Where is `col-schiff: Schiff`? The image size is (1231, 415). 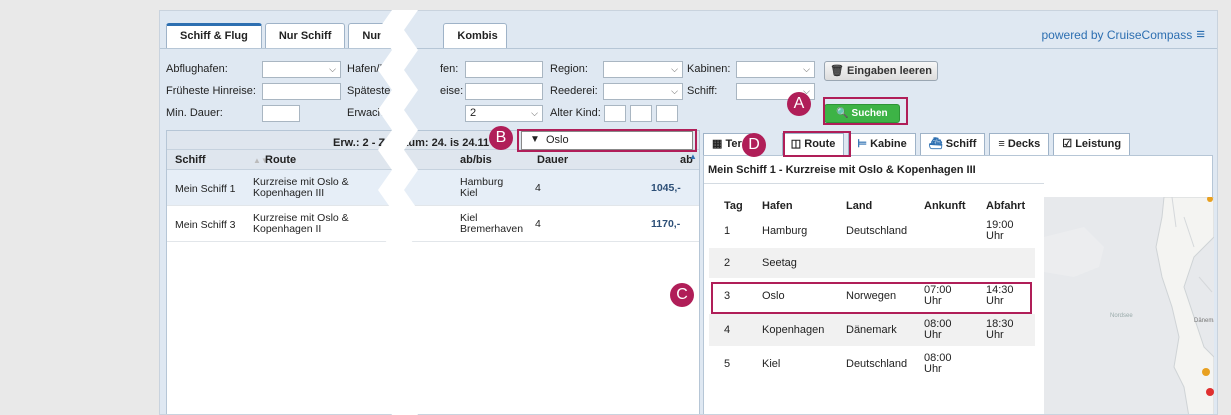
col-schiff: Schiff is located at coordinates (190, 160).